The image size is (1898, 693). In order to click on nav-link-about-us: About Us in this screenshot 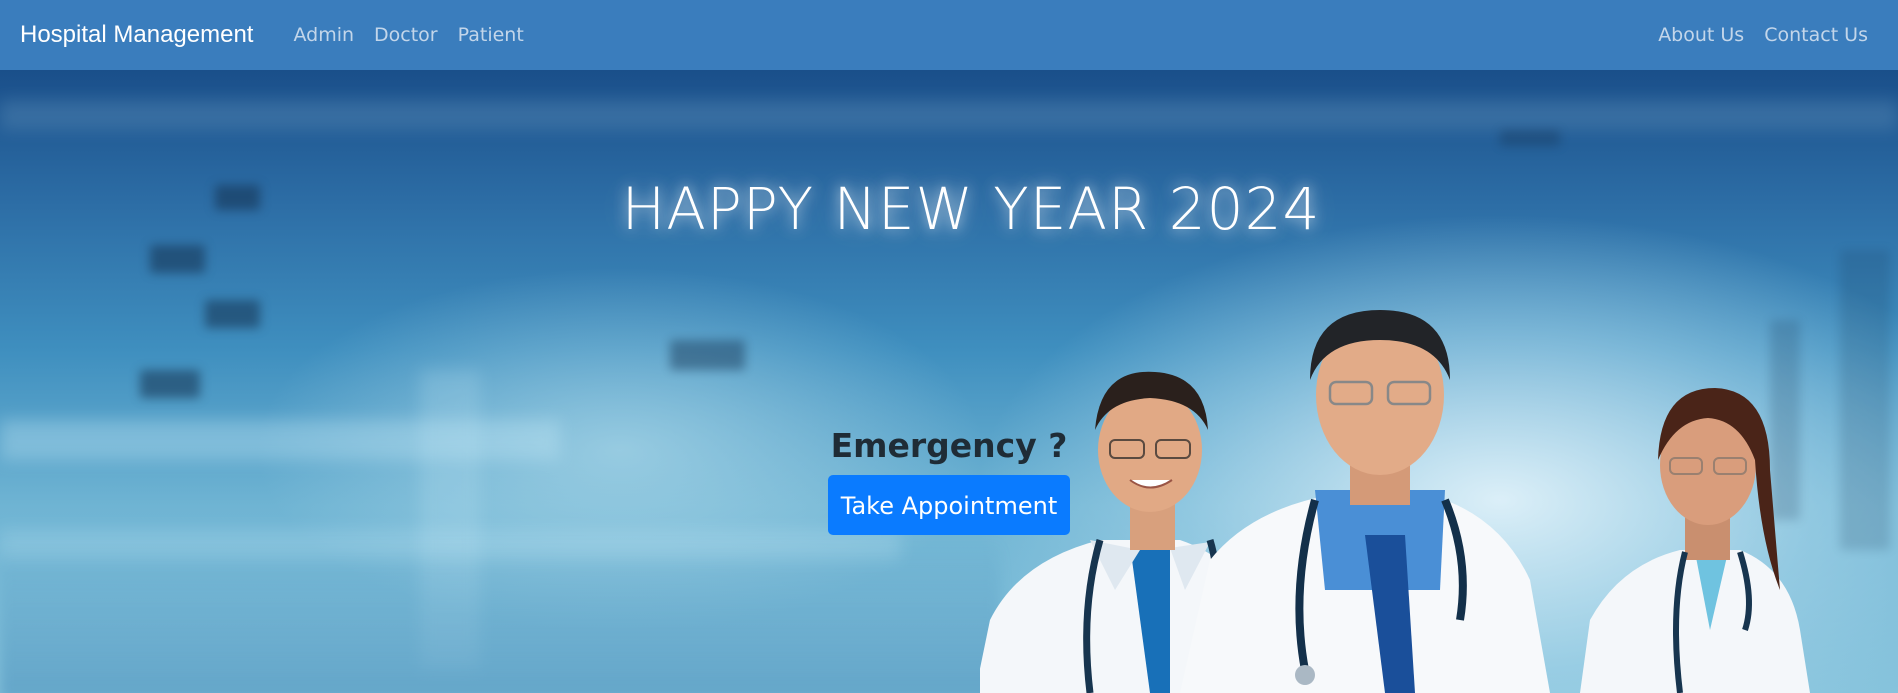, I will do `click(1701, 35)`.